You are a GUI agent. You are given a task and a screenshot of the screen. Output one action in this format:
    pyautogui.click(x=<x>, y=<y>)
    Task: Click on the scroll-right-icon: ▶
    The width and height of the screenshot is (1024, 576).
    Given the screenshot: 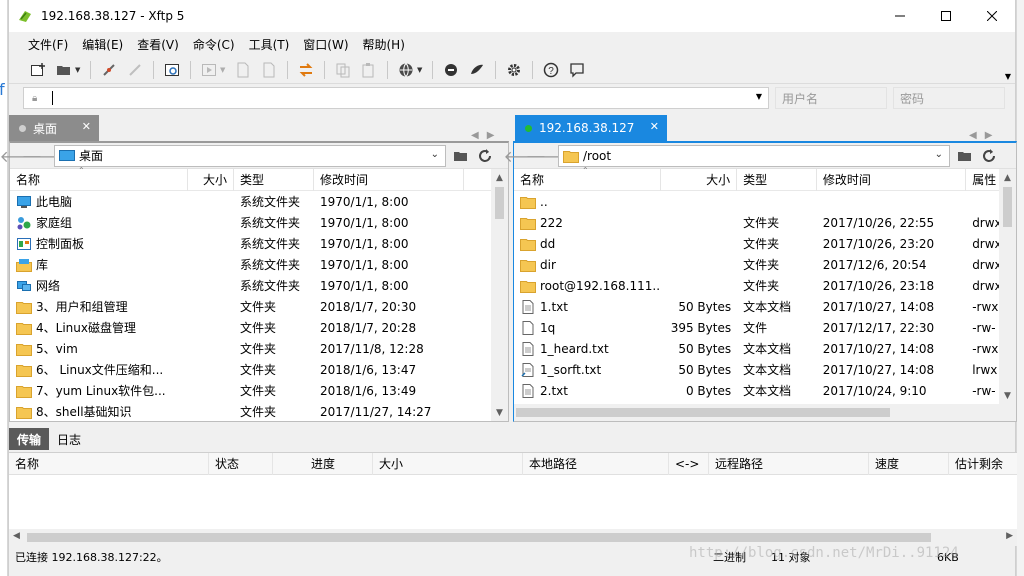 What is the action you would take?
    pyautogui.click(x=1009, y=536)
    